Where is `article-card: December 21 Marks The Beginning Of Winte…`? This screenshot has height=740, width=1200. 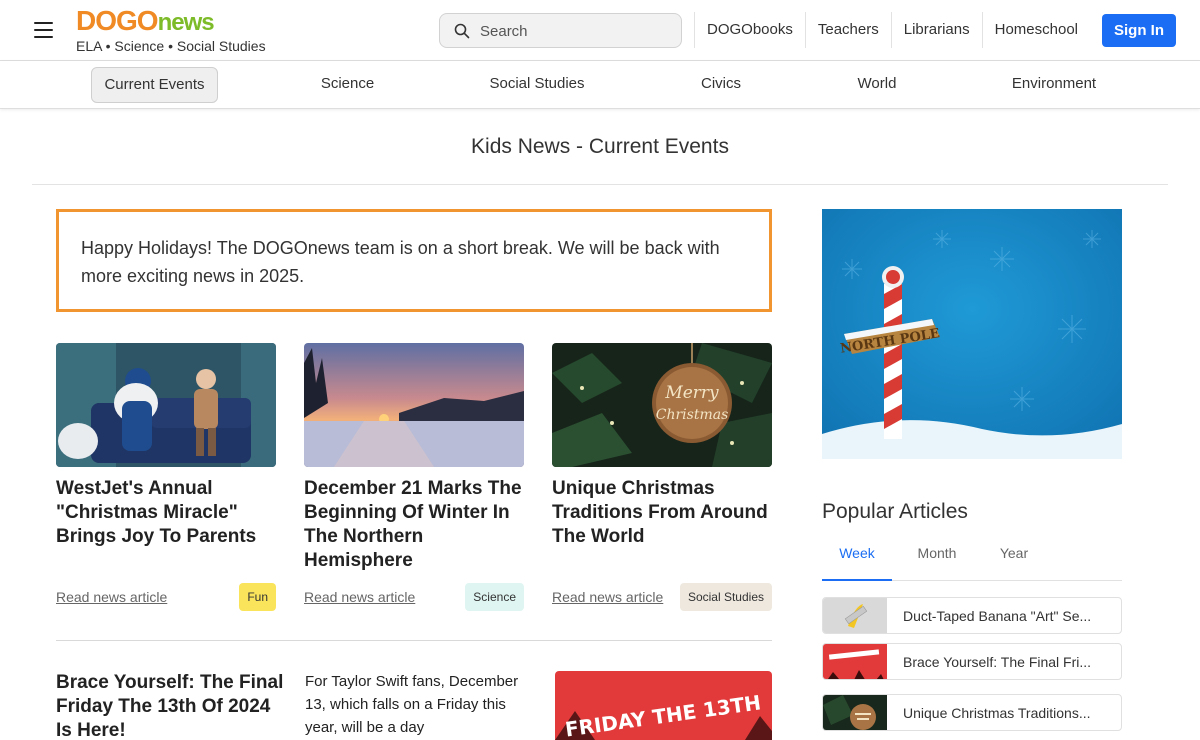
article-card: December 21 Marks The Beginning Of Winte… is located at coordinates (414, 477).